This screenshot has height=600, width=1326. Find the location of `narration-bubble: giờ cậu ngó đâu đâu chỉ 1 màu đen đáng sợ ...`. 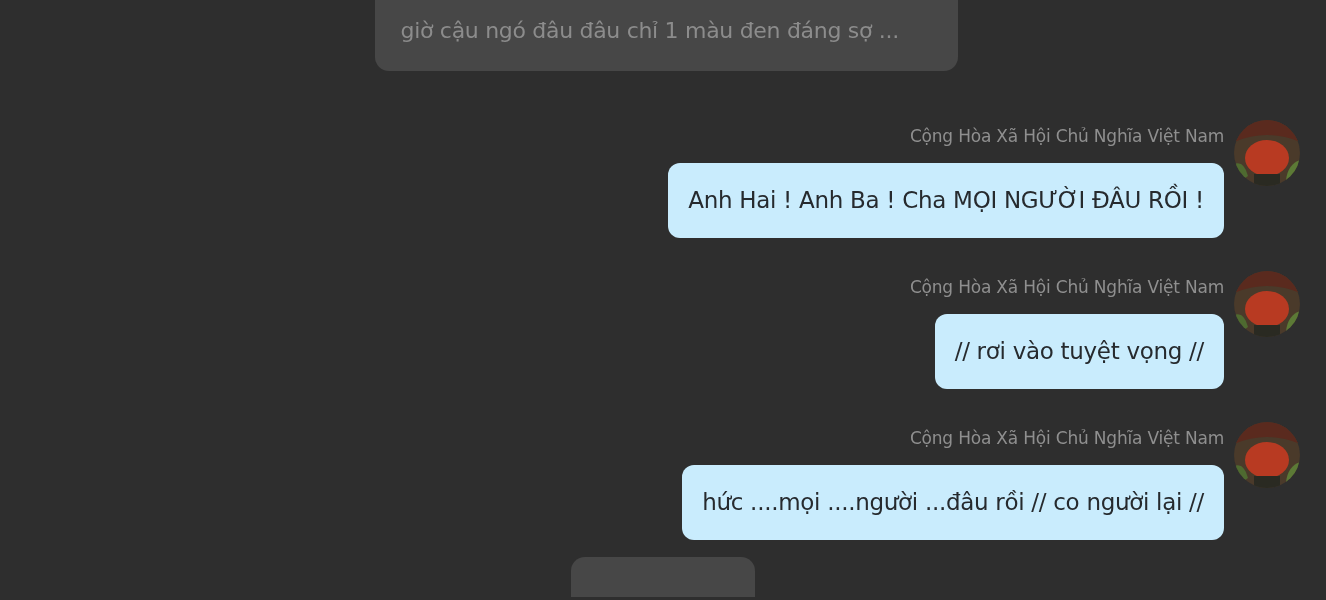

narration-bubble: giờ cậu ngó đâu đâu chỉ 1 màu đen đáng sợ ... is located at coordinates (666, 35).